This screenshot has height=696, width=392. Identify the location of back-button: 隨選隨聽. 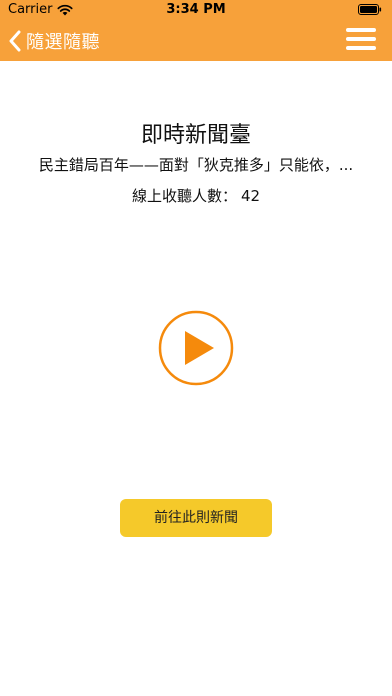
(54, 41).